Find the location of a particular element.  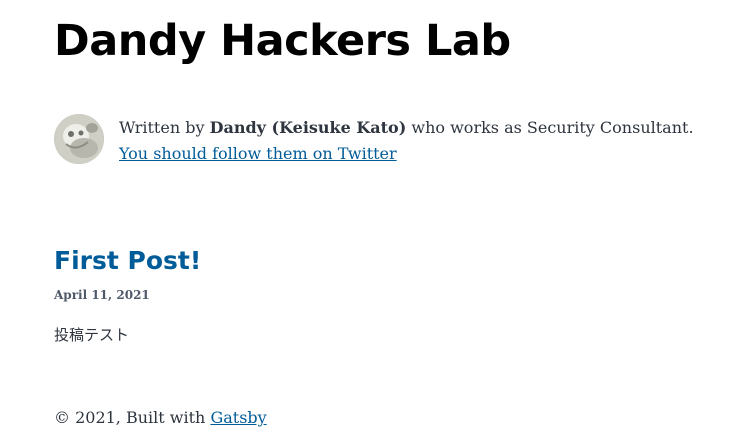

post-list-item: First Post! April 11, 2021 投稿テスト is located at coordinates (127, 294).